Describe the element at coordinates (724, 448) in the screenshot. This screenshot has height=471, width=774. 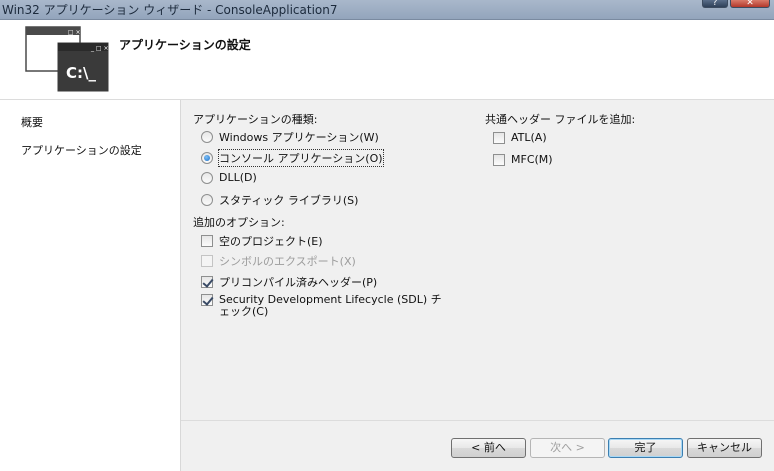
I see `cancel-button: キャンセル` at that location.